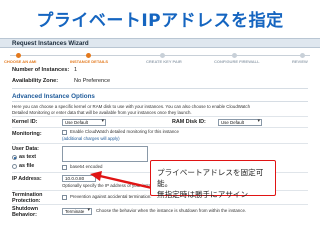  Describe the element at coordinates (189, 122) in the screenshot. I see `ram-disk-id-label: RAM Disk ID:` at that location.